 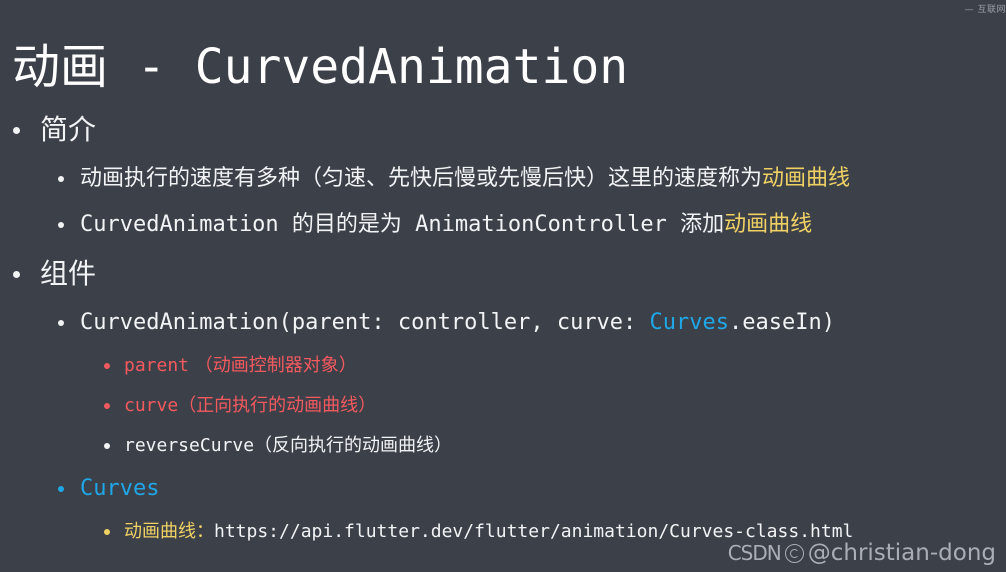 What do you see at coordinates (782, 322) in the screenshot?
I see `signature-after: .easeIn)` at bounding box center [782, 322].